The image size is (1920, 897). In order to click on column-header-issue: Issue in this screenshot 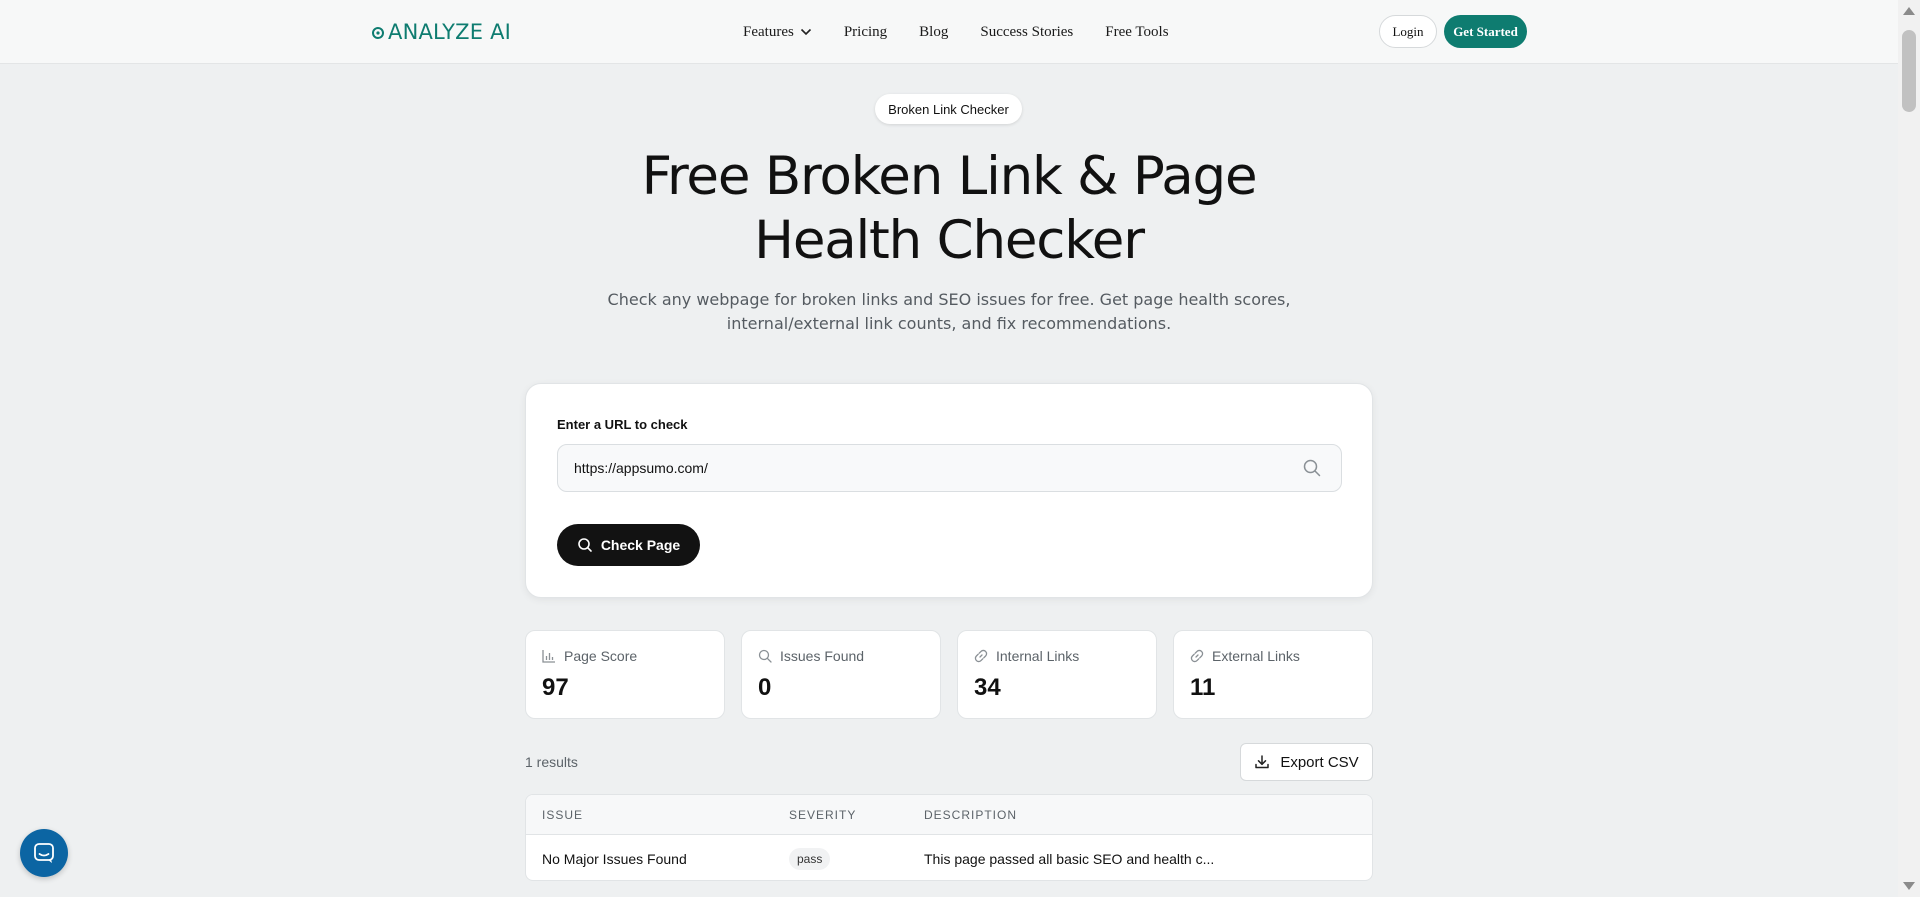, I will do `click(563, 815)`.